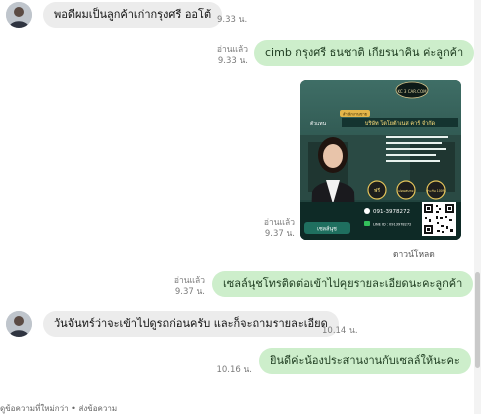  Describe the element at coordinates (364, 53) in the screenshot. I see `message-bubble: cimb กรุงศรี ธนชาติ เกียรนาคิน ค่ะลูกค้า` at that location.